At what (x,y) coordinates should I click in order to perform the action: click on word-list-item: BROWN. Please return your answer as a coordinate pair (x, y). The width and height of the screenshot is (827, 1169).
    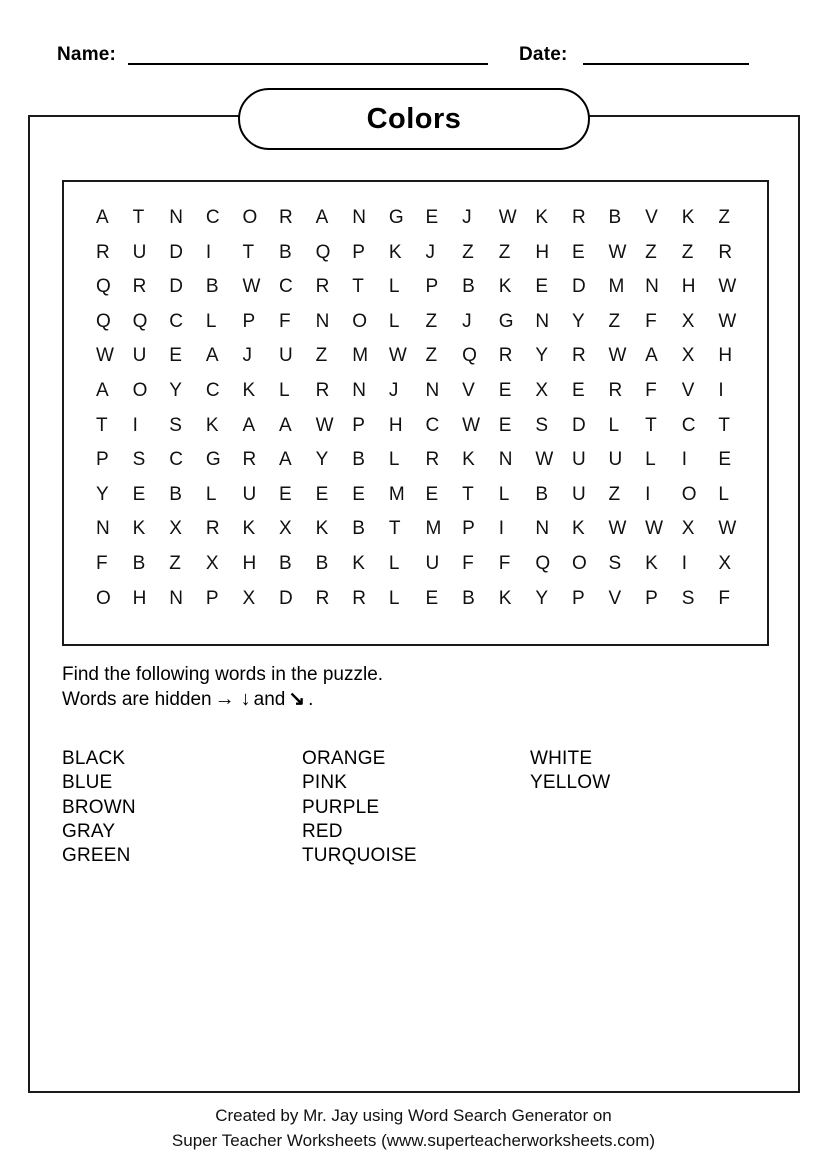
    Looking at the image, I should click on (182, 808).